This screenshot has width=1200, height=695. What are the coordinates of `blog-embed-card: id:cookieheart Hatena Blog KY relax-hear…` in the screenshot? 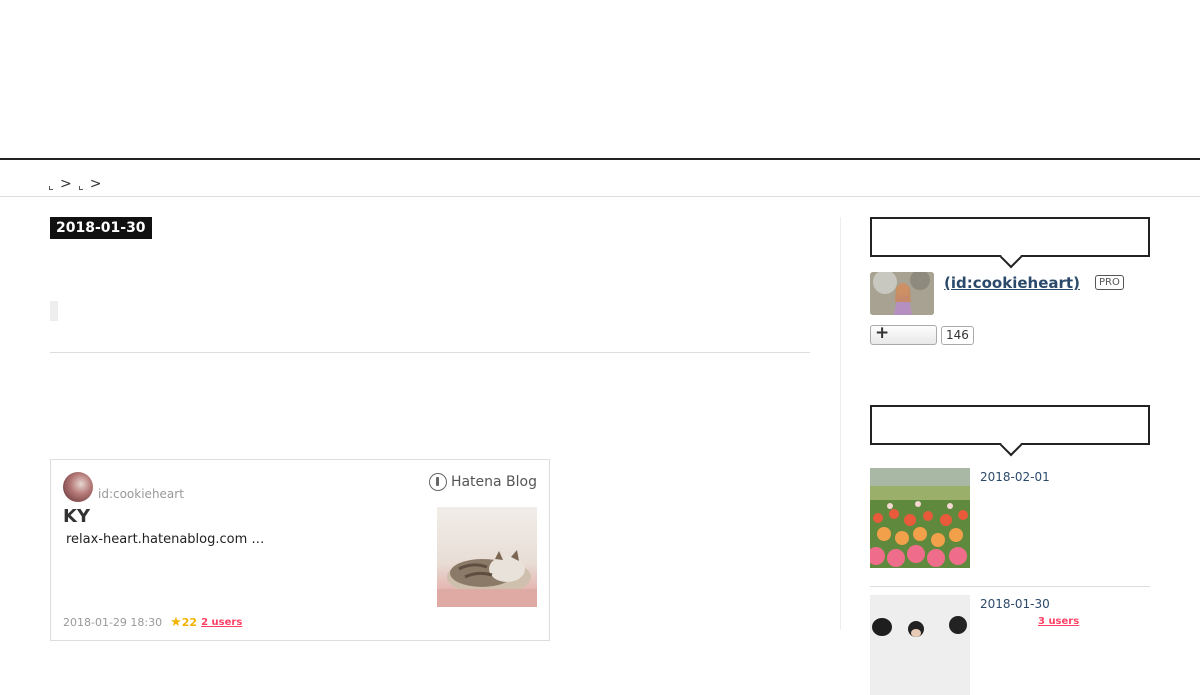 It's located at (300, 550).